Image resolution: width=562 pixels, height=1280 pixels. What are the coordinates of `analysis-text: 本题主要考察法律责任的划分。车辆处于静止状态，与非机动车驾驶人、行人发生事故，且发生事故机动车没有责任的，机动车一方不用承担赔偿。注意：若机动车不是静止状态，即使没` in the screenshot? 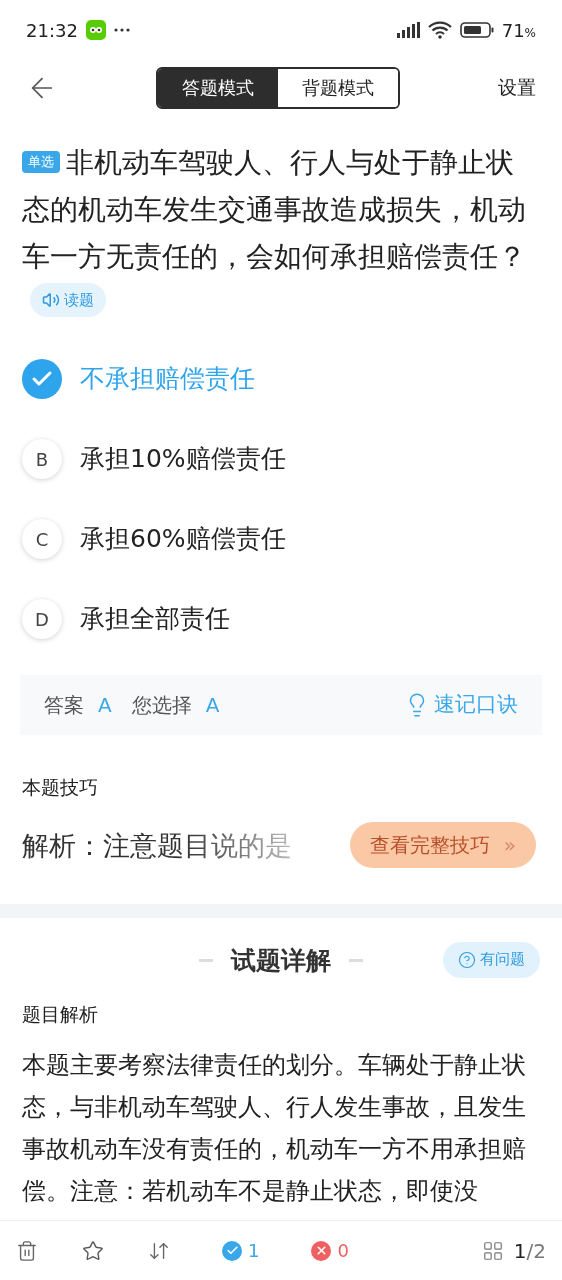 It's located at (274, 1128).